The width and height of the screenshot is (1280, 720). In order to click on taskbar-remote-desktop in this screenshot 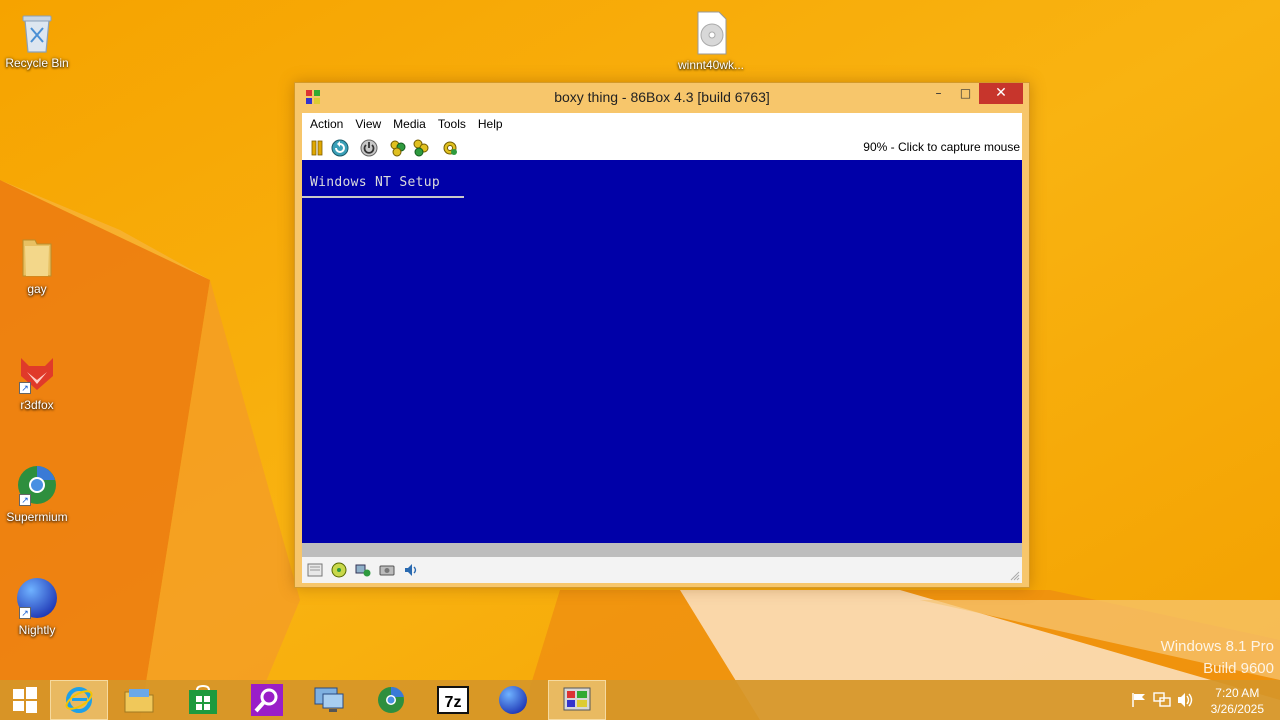, I will do `click(329, 700)`.